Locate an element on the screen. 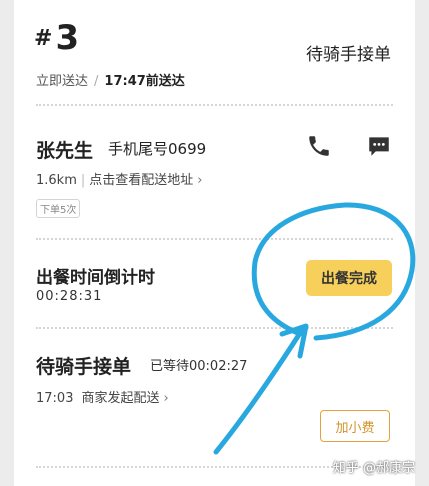 Image resolution: width=429 pixels, height=486 pixels. delivery-mode: 立即送达 is located at coordinates (62, 81).